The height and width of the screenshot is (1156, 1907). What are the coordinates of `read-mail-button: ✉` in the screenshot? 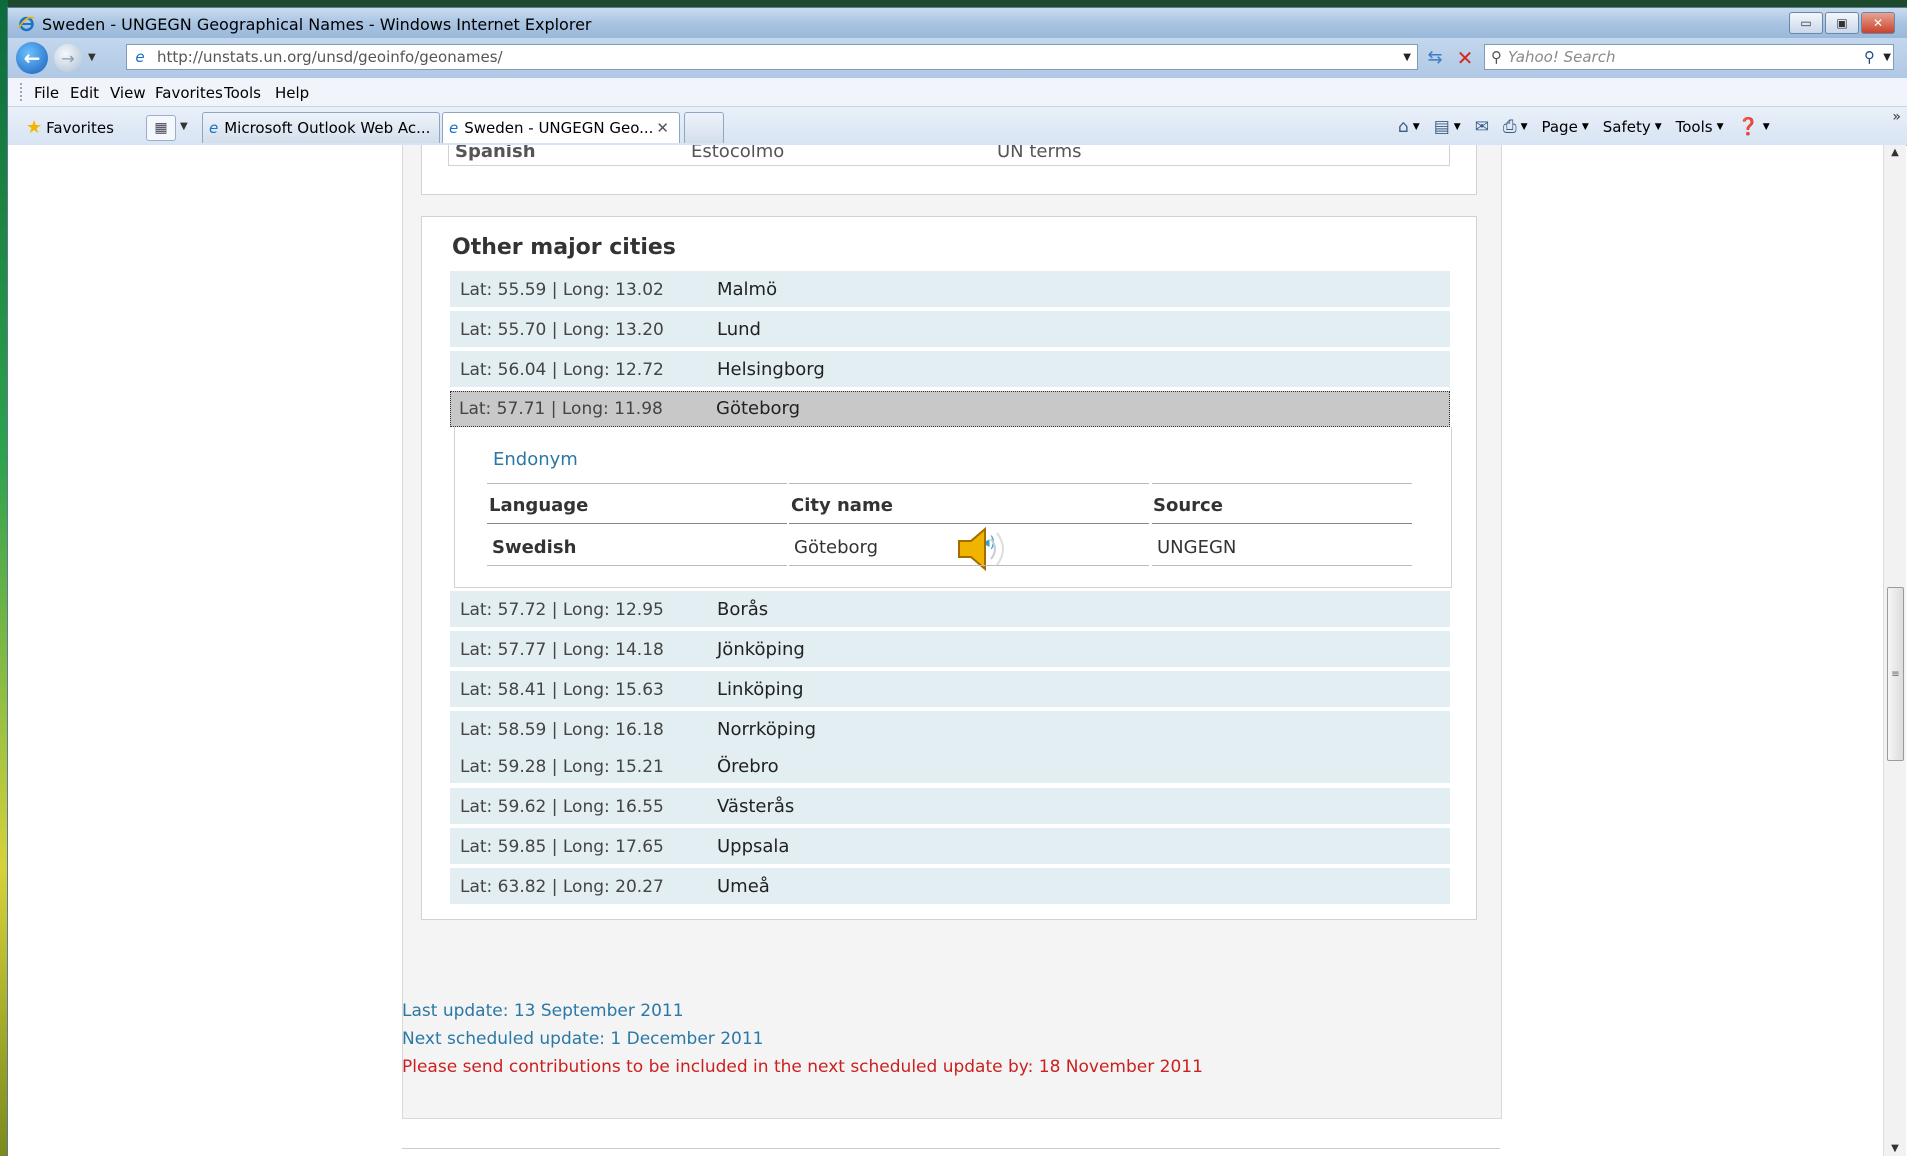 It's located at (1482, 127).